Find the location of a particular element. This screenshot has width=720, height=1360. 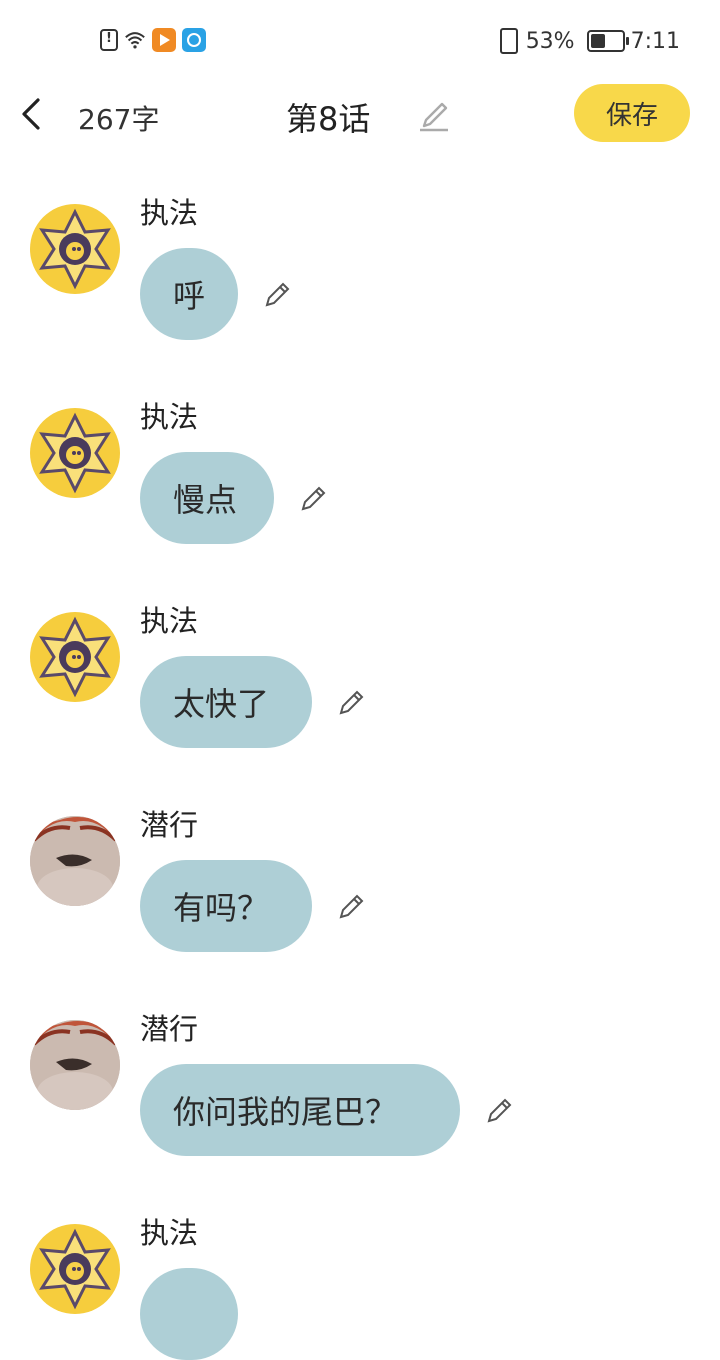

word-count: 267字 is located at coordinates (119, 119).